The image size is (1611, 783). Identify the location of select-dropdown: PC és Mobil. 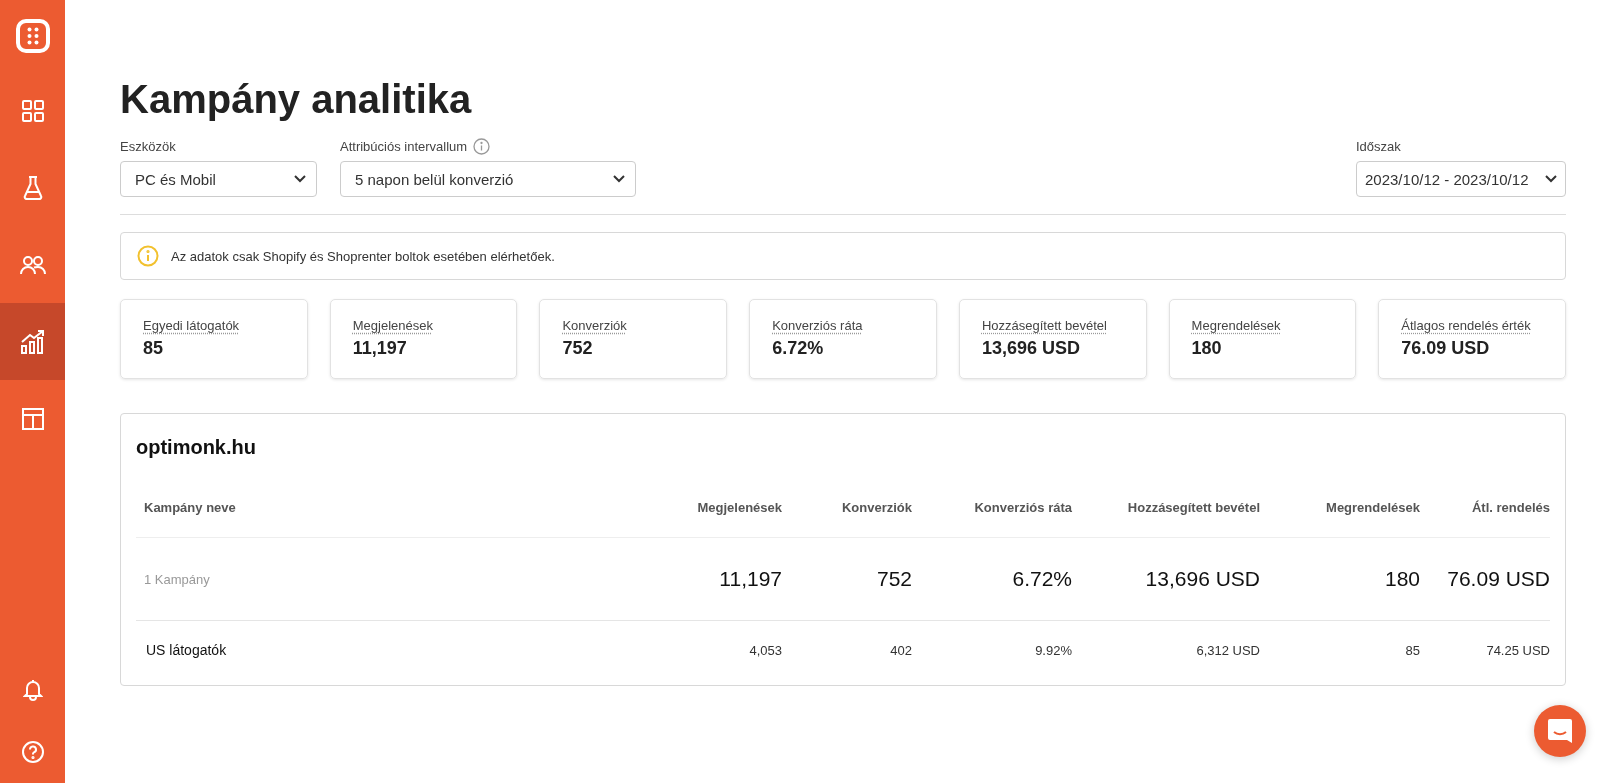
(218, 179).